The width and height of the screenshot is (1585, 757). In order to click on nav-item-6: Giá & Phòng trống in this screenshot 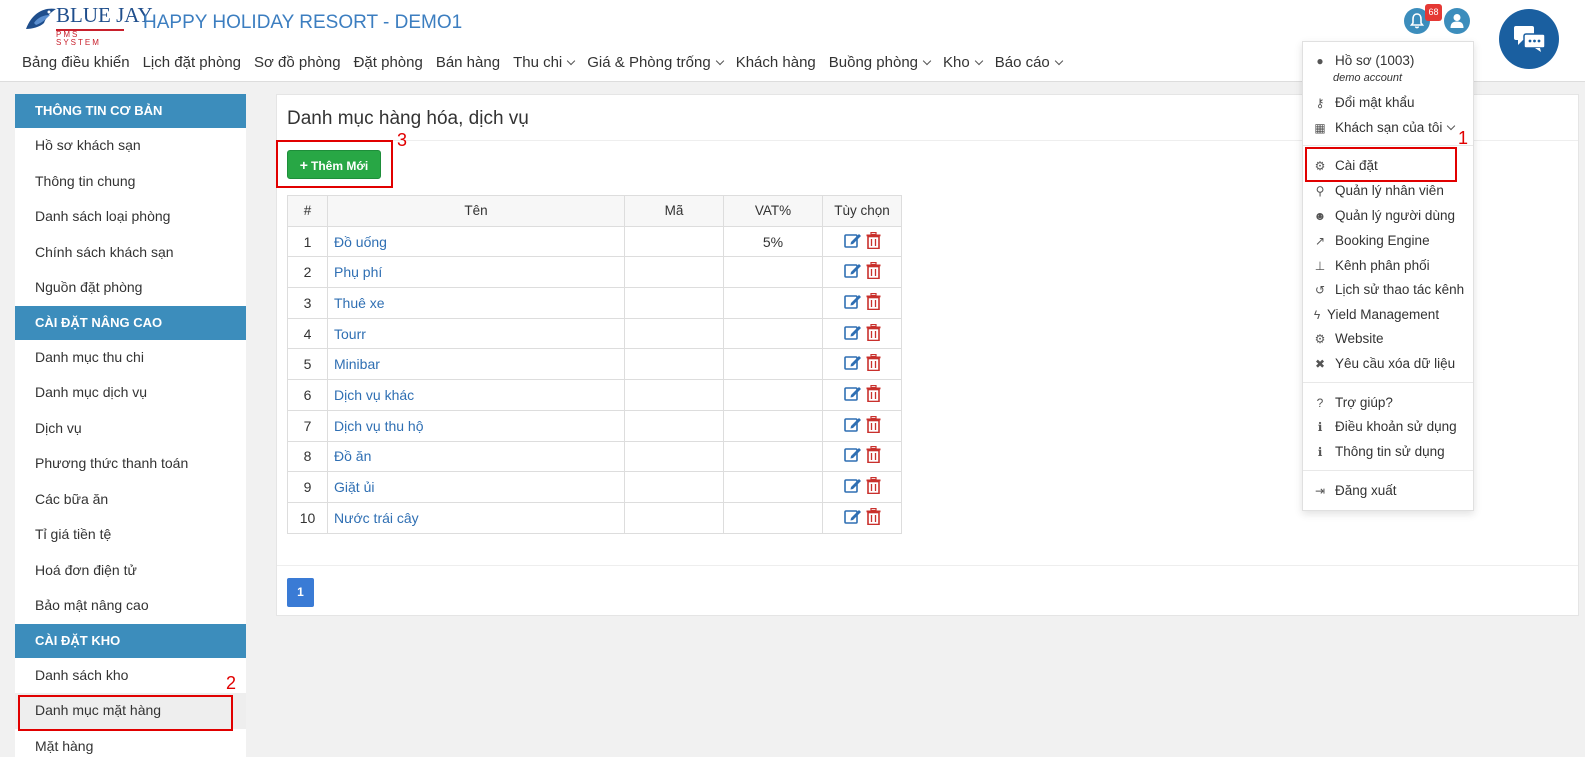, I will do `click(655, 62)`.